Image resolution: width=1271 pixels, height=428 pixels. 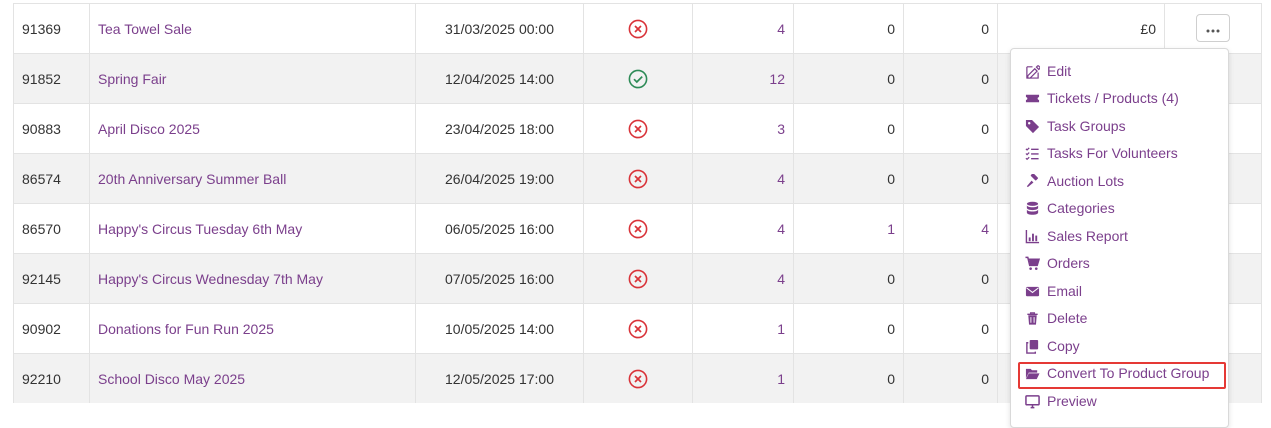 What do you see at coordinates (500, 228) in the screenshot?
I see `event-date: 06/05/2025 16:00` at bounding box center [500, 228].